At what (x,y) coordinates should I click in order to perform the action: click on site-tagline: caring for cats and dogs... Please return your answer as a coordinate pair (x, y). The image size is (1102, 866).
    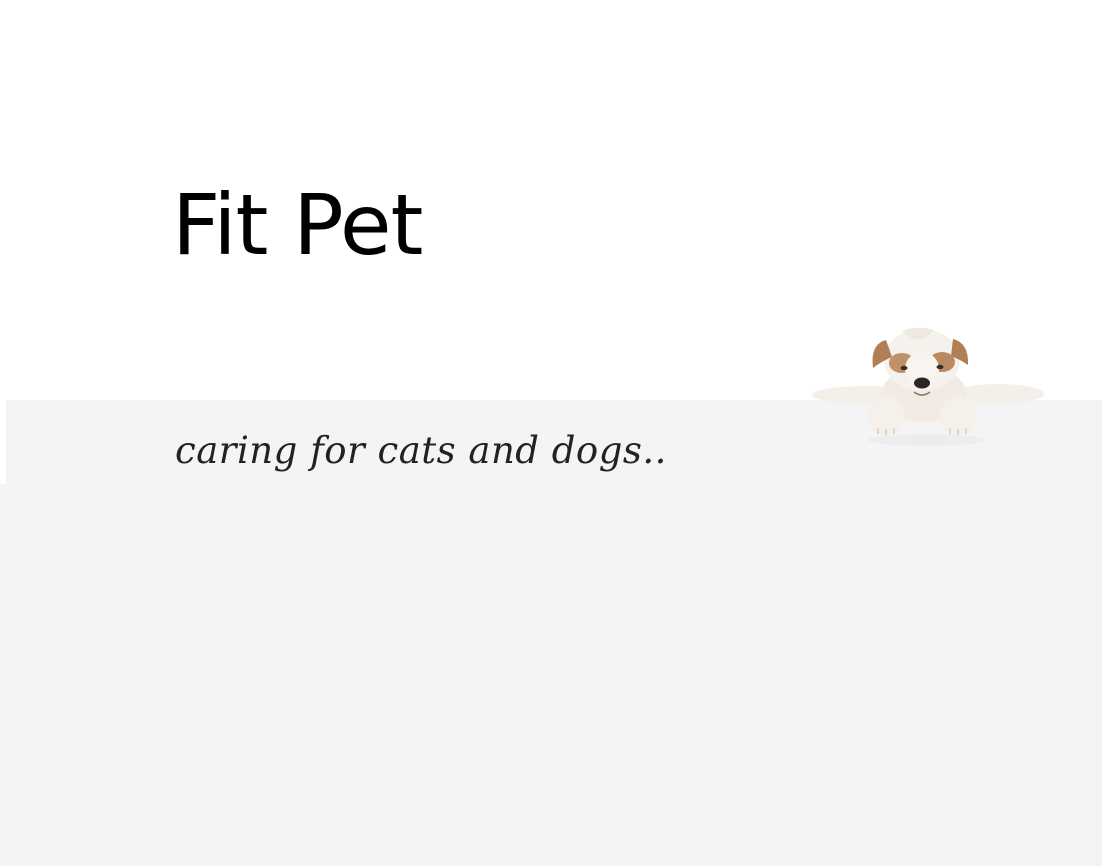
    Looking at the image, I should click on (421, 450).